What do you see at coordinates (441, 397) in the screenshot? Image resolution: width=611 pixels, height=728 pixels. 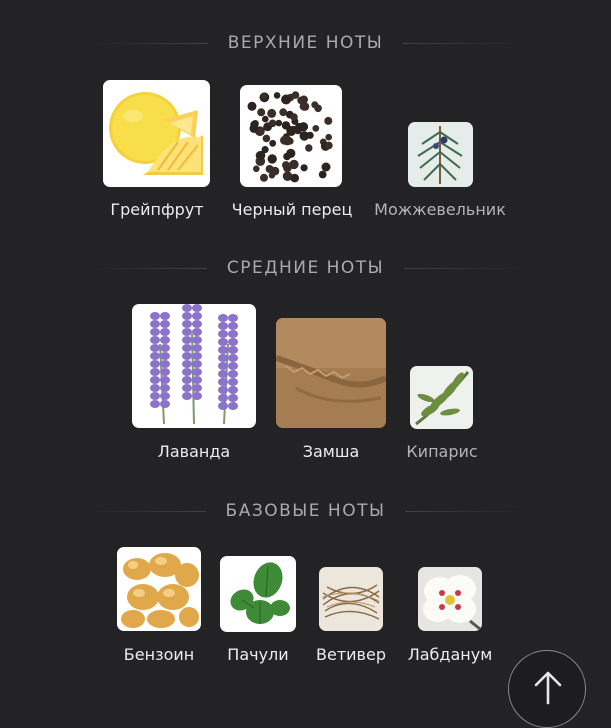 I see `cypress-image` at bounding box center [441, 397].